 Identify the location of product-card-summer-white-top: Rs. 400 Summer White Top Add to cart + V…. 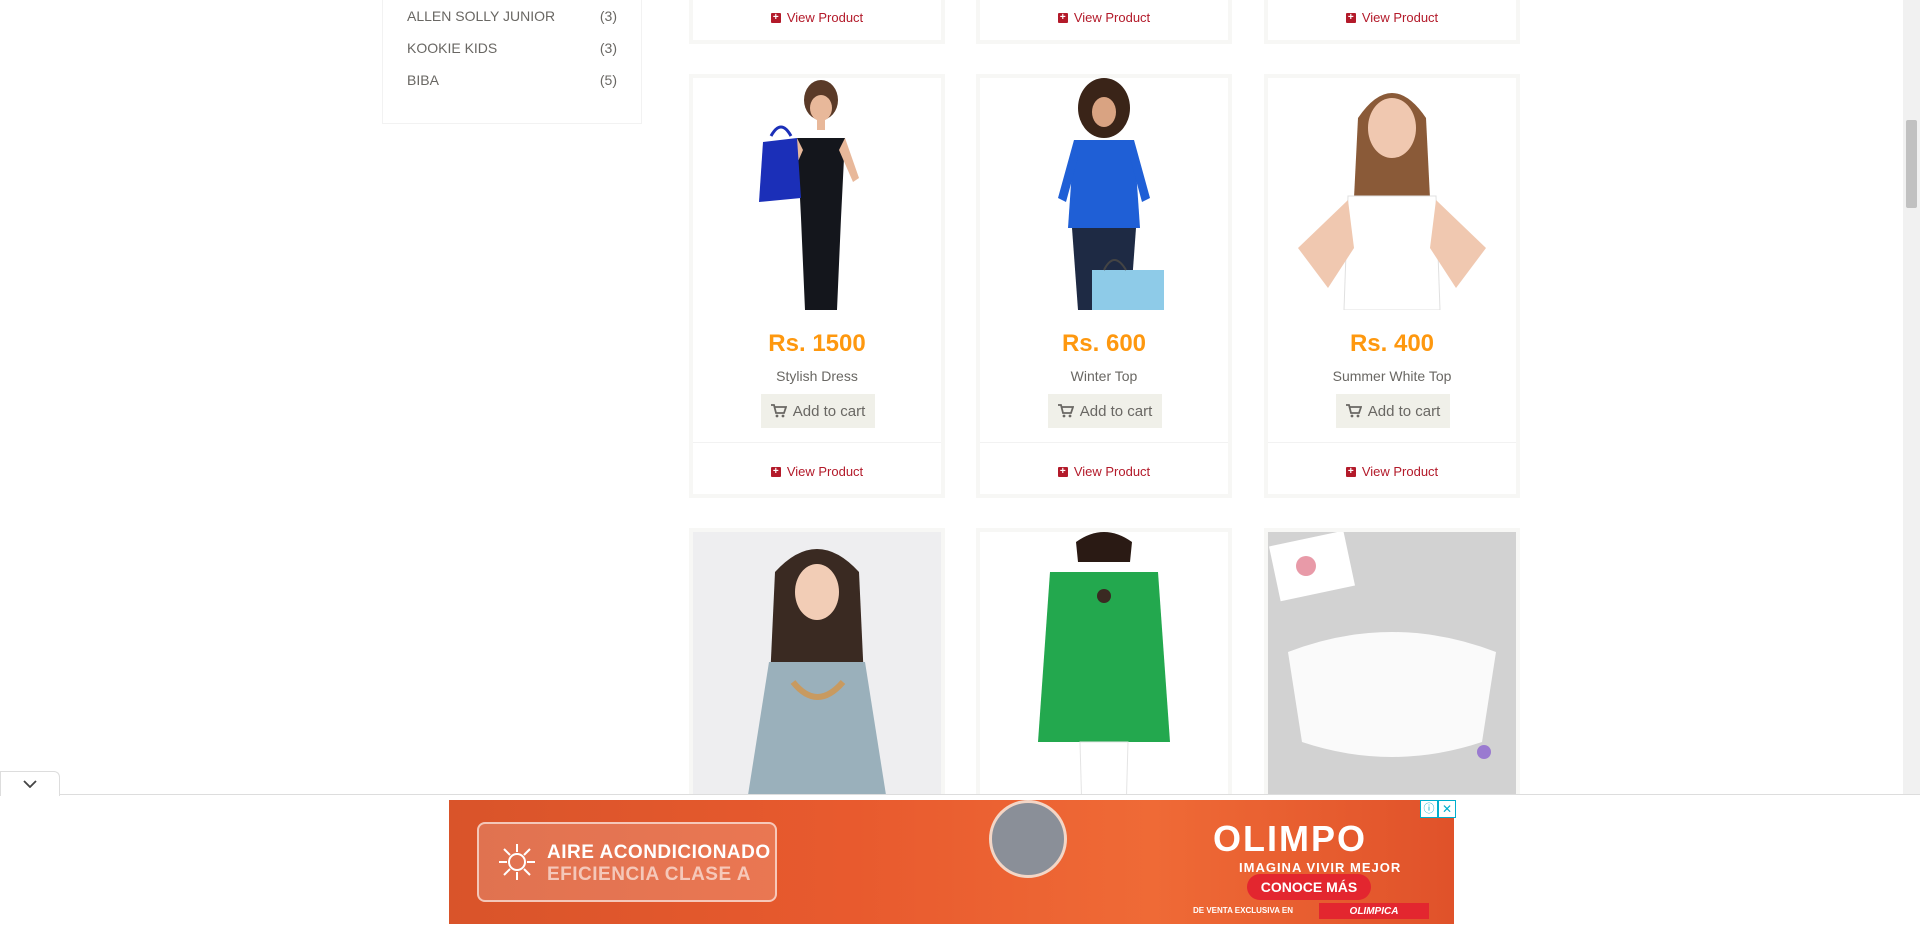
(1392, 286).